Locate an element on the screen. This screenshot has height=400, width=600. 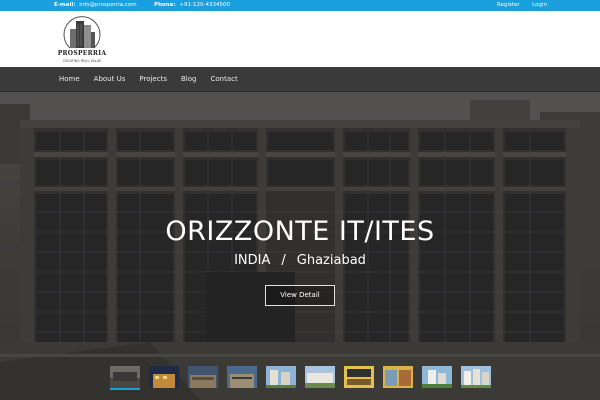
nav-item-home: Home is located at coordinates (69, 79).